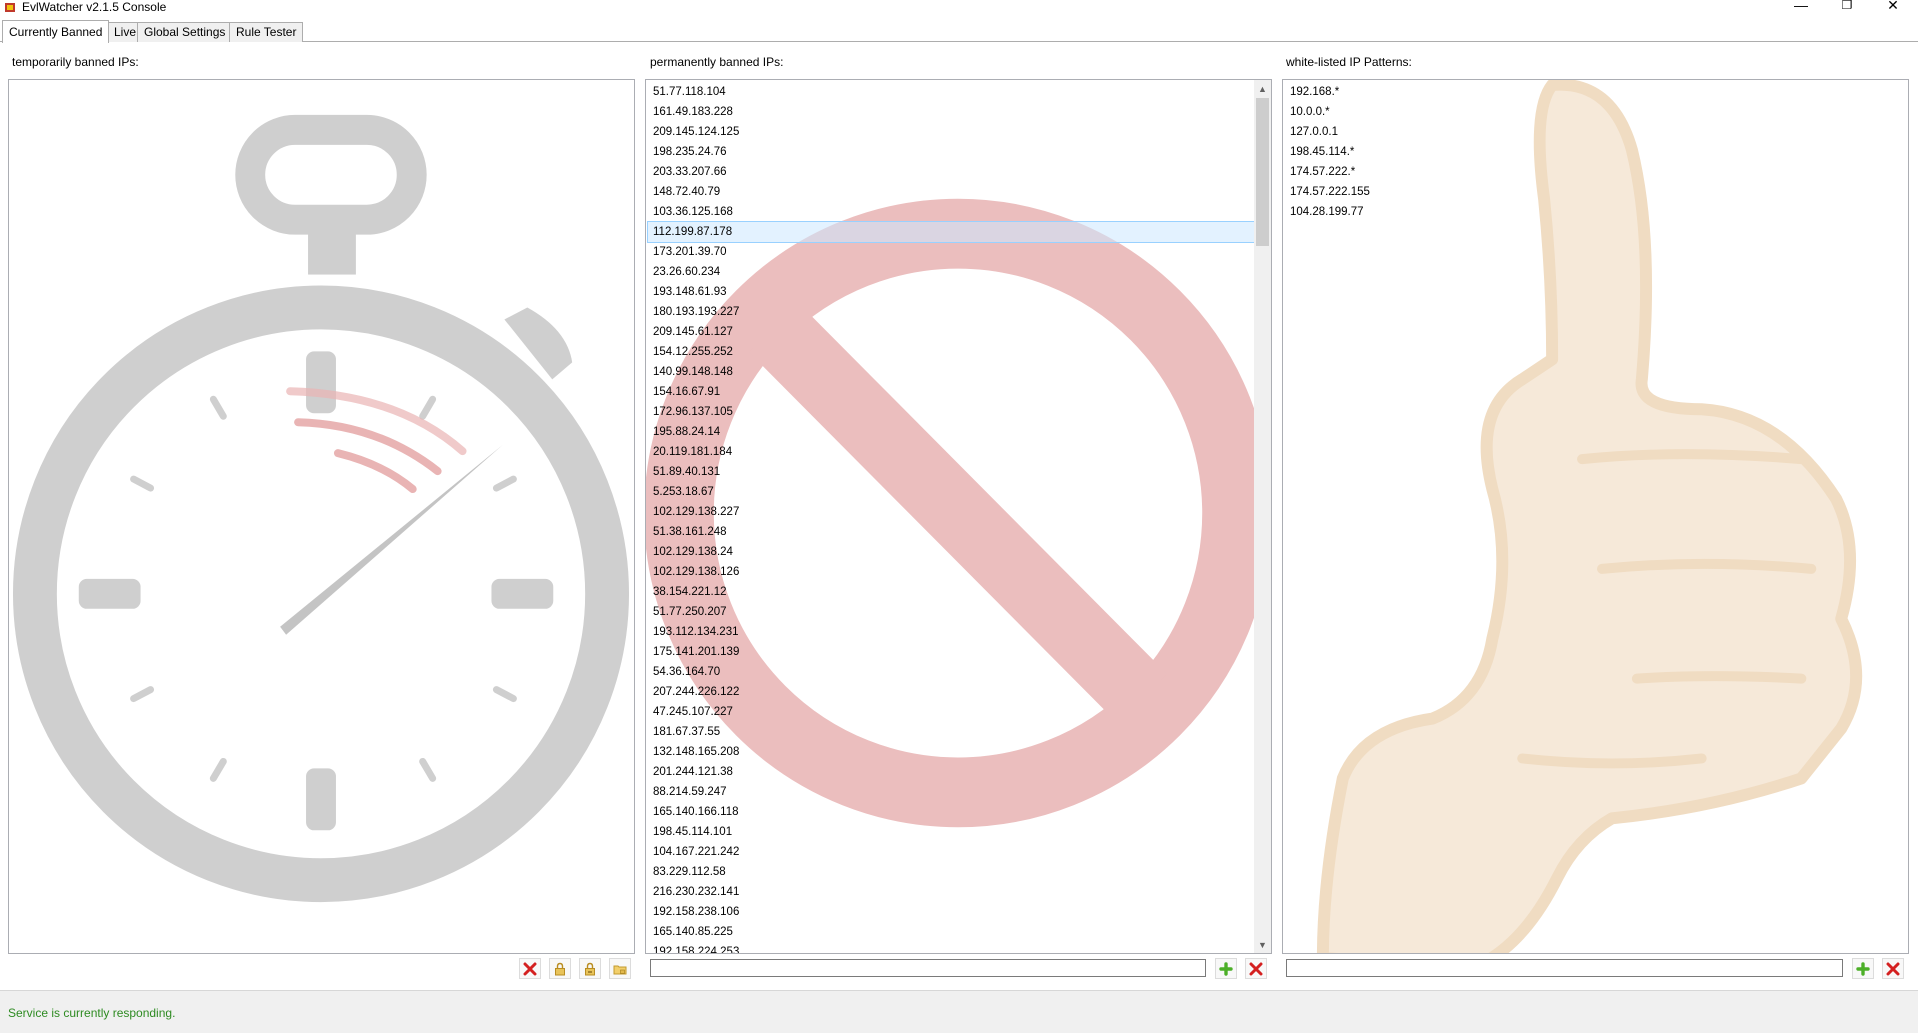 This screenshot has width=1918, height=1033. I want to click on list-item: 203.33.207.66, so click(958, 172).